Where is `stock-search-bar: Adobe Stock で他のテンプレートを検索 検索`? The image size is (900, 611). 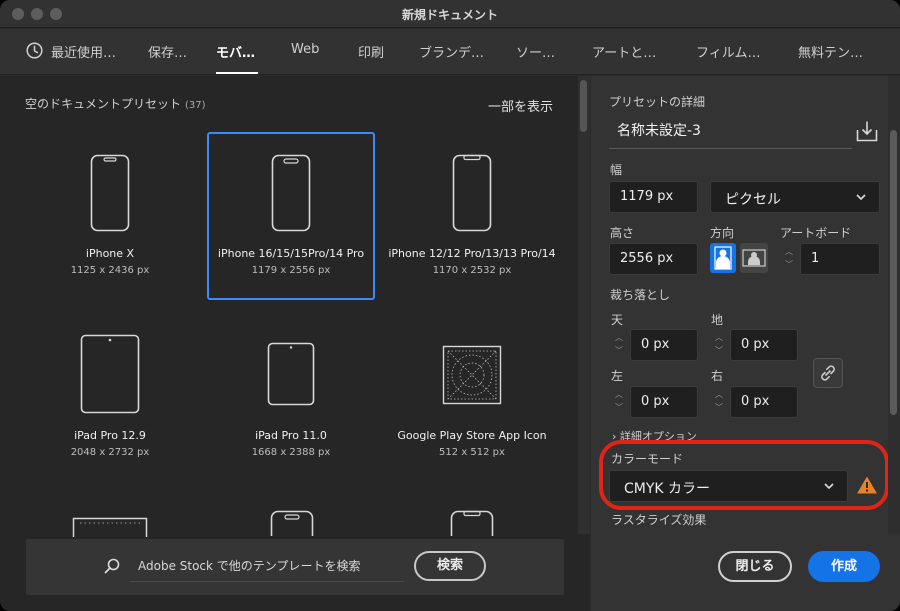 stock-search-bar: Adobe Stock で他のテンプレートを検索 検索 is located at coordinates (295, 567).